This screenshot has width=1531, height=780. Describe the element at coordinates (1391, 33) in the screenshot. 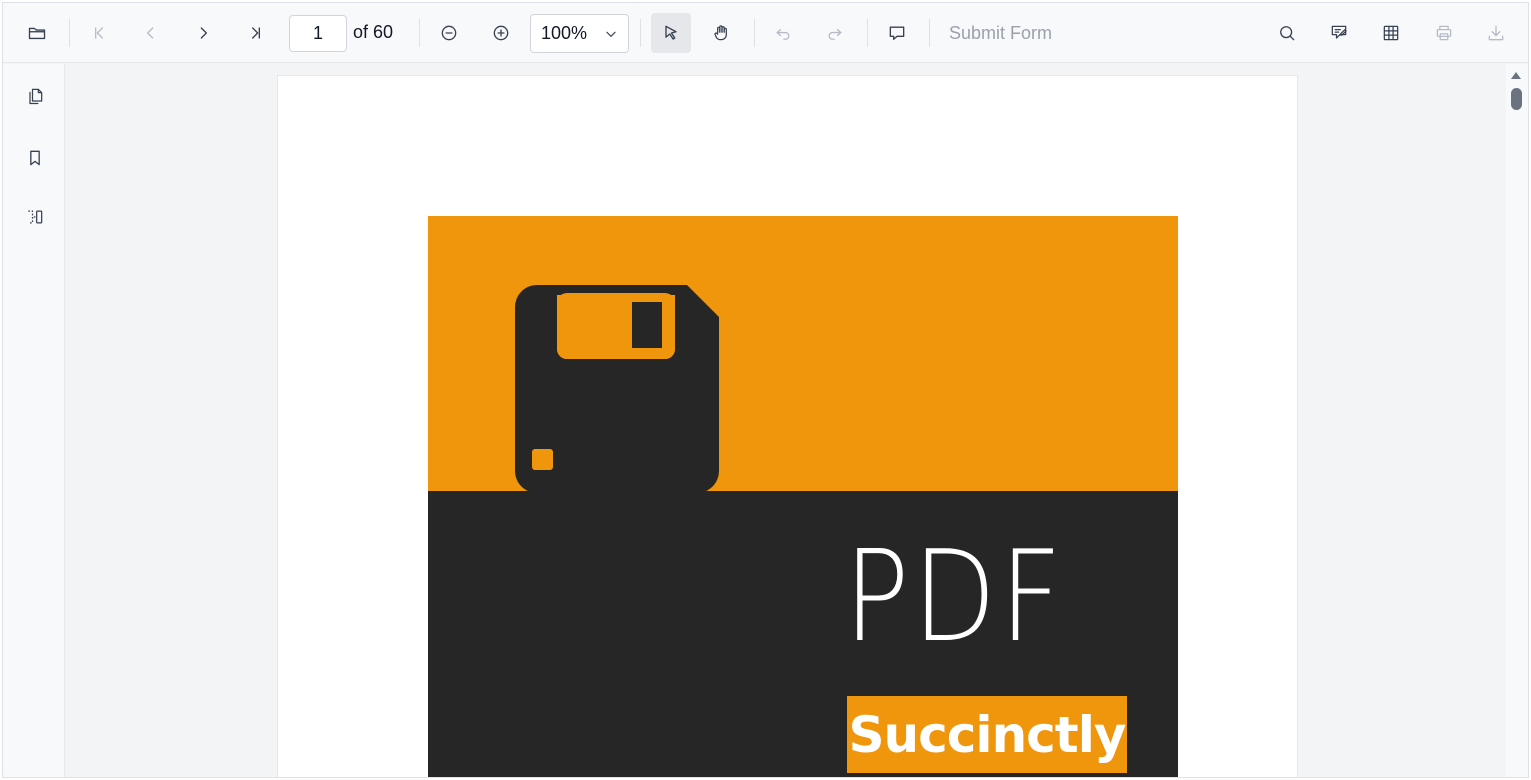

I see `form-designer-icon` at that location.